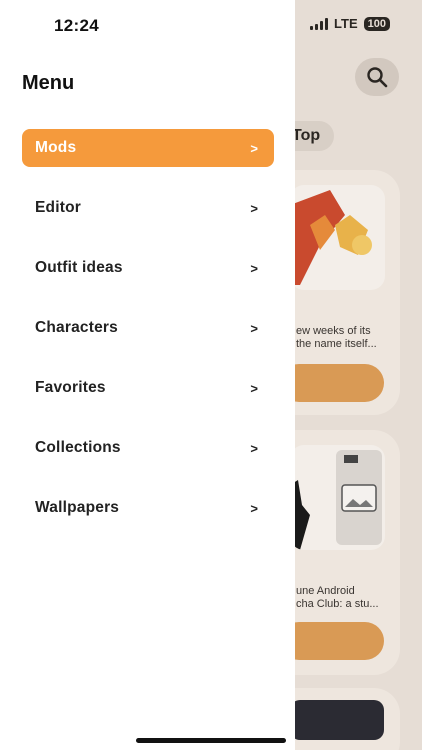 The height and width of the screenshot is (750, 422). I want to click on search-button, so click(377, 77).